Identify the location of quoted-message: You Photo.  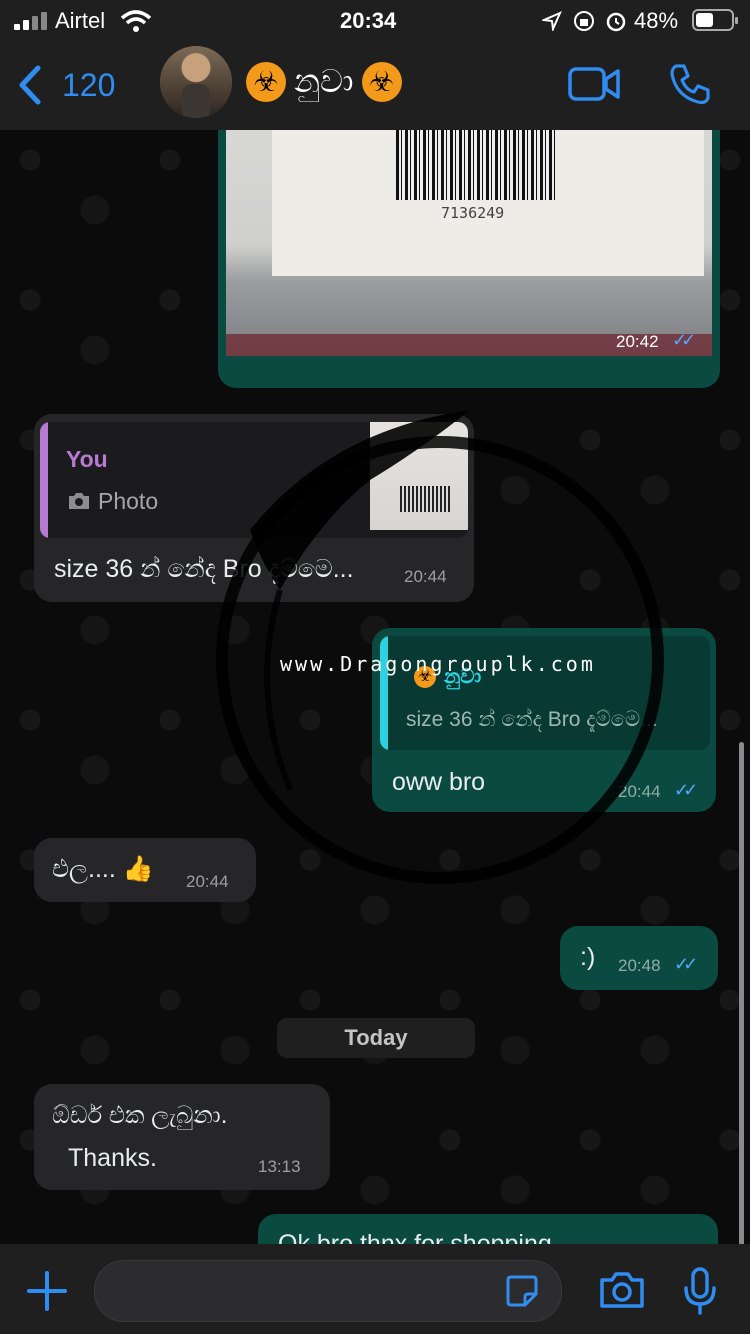
(254, 480).